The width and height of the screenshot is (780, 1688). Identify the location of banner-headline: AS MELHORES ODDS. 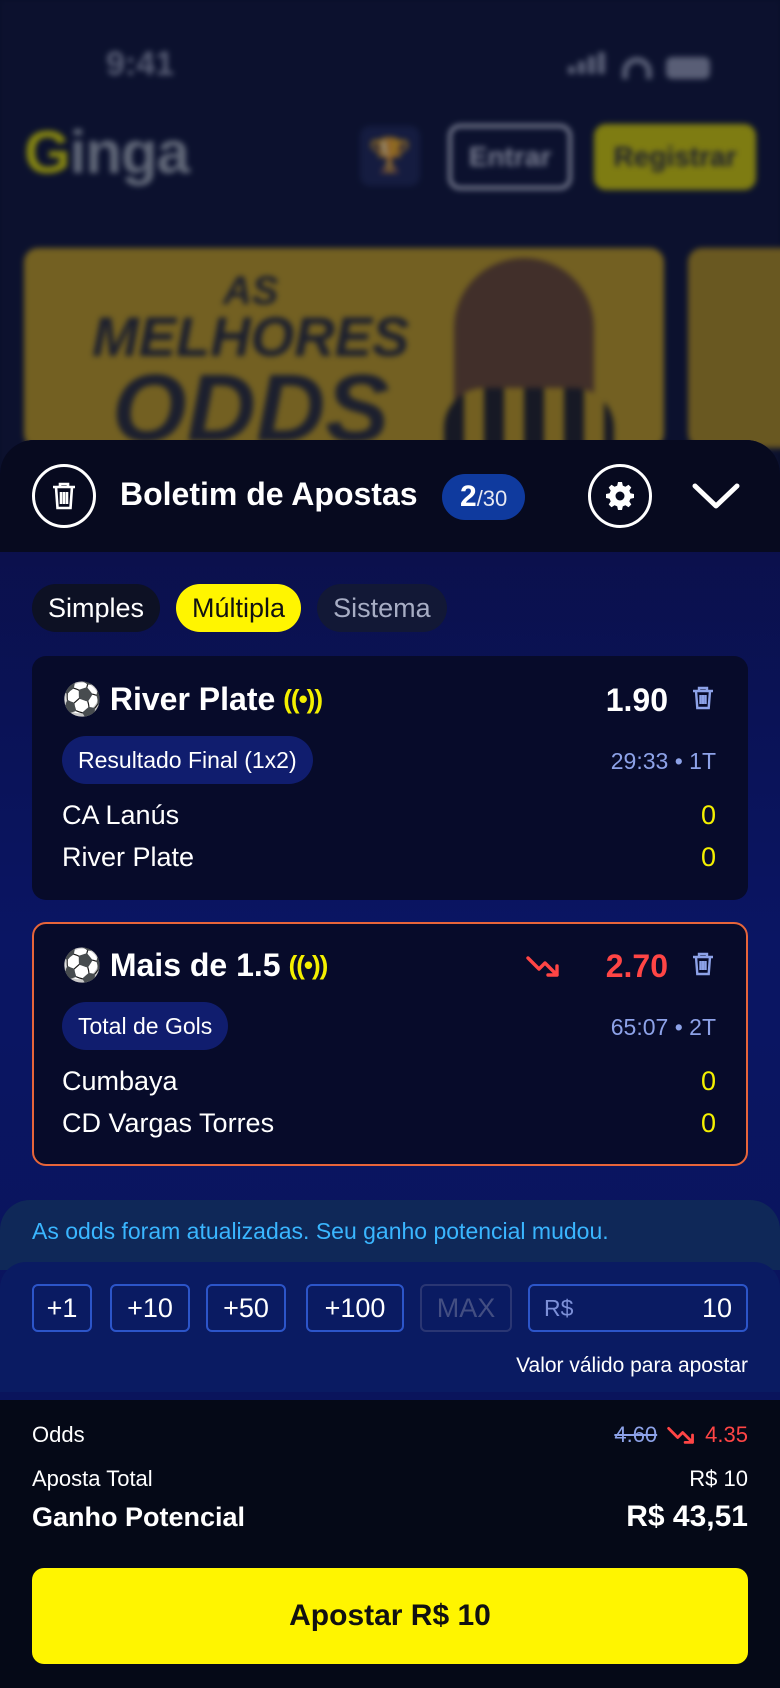
(251, 358).